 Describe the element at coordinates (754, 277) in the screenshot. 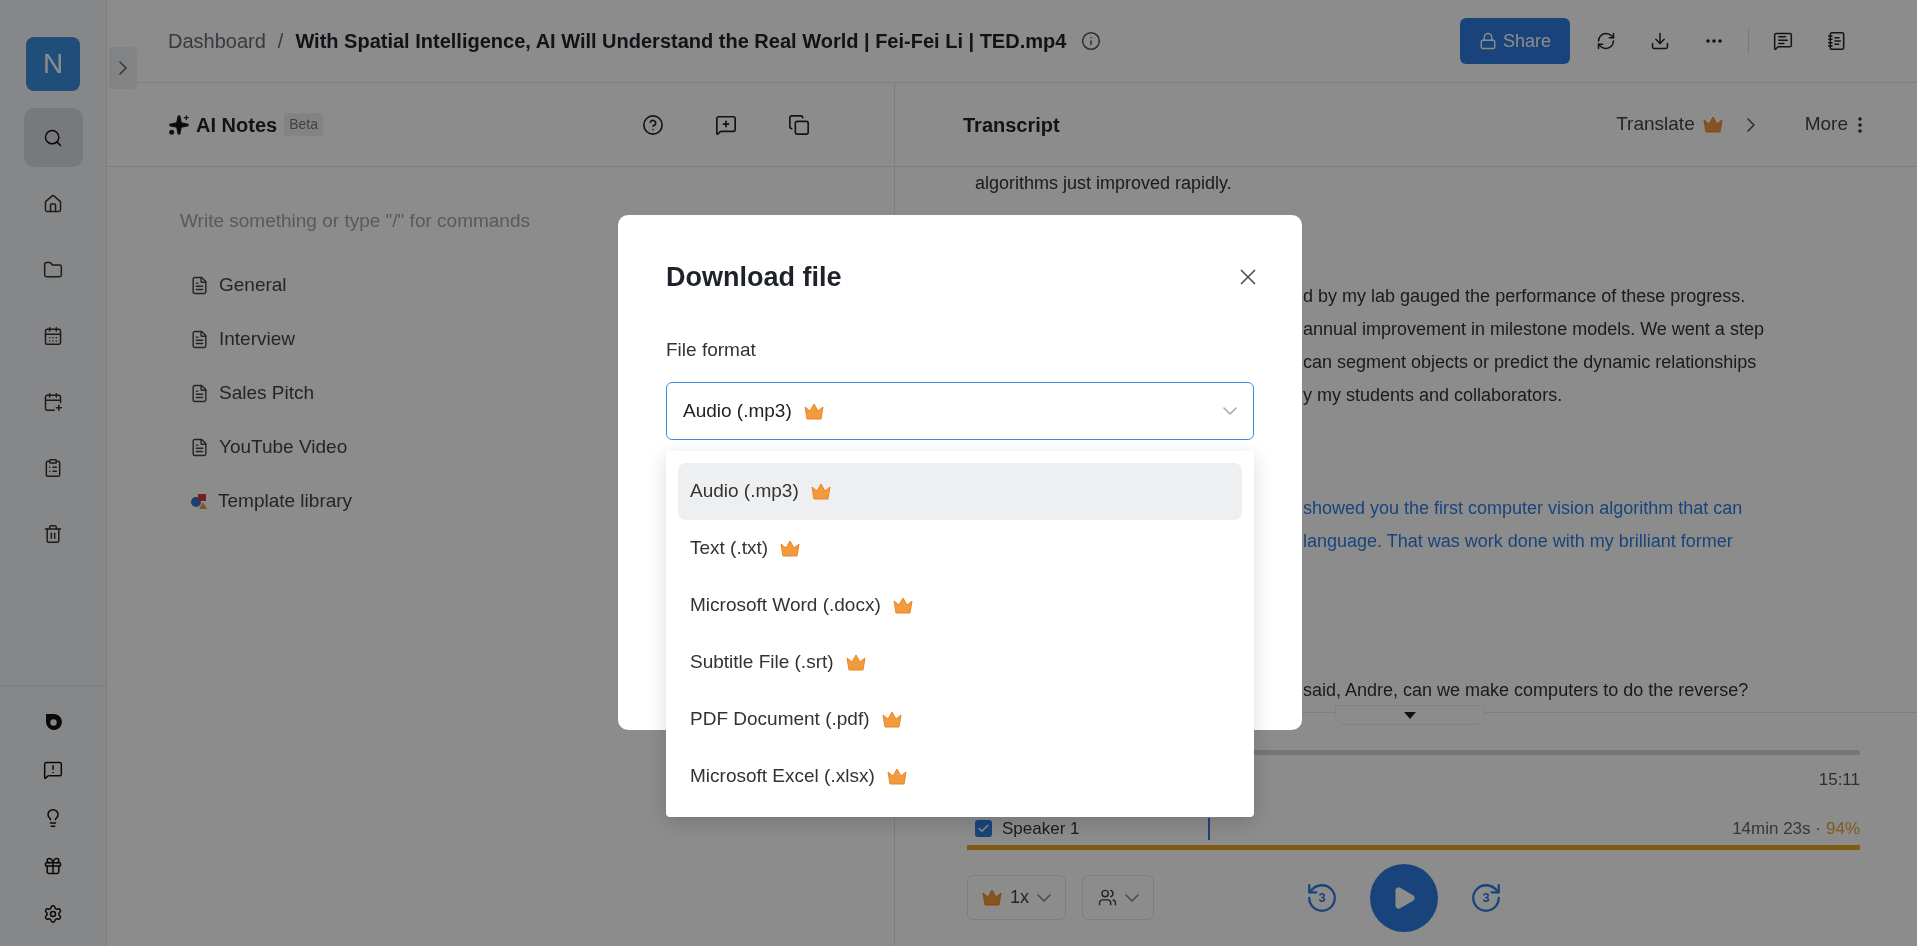

I see `dialog-title: Download file` at that location.